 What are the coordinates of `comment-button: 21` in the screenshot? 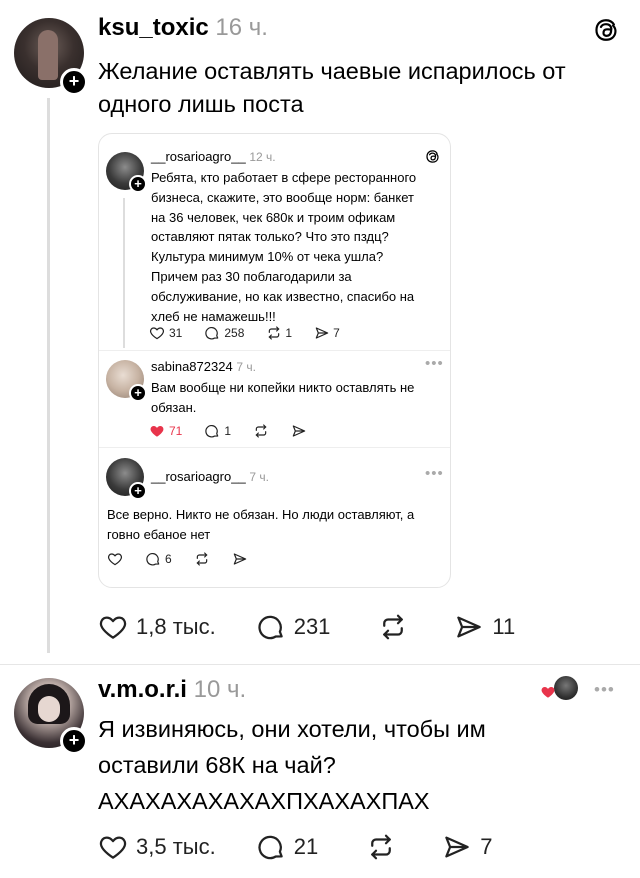 It's located at (287, 847).